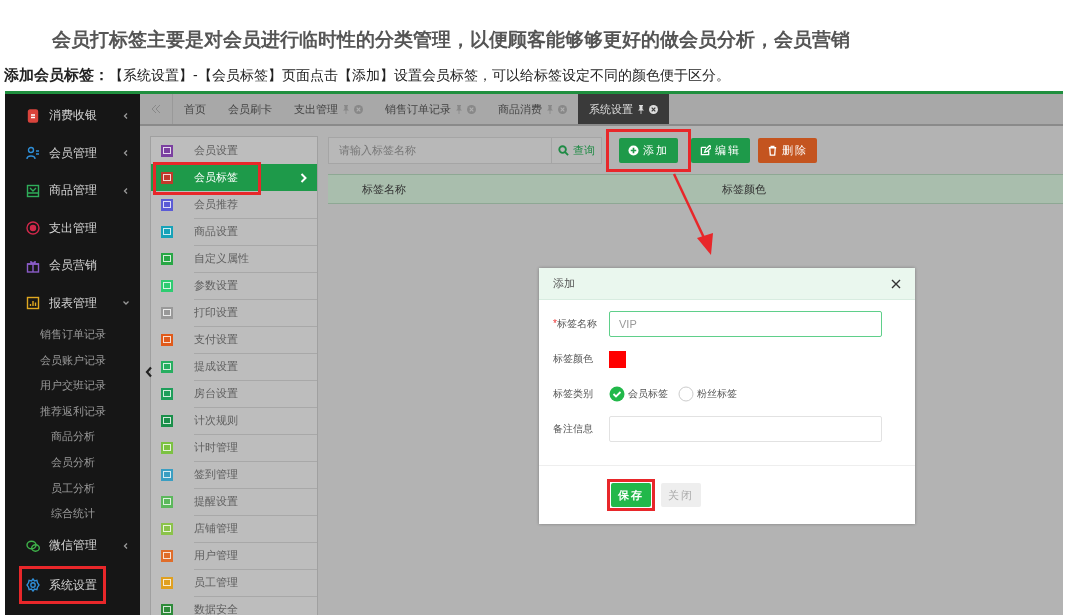 Image resolution: width=1065 pixels, height=615 pixels. What do you see at coordinates (234, 582) in the screenshot?
I see `settings-menu-item: 员工管理` at bounding box center [234, 582].